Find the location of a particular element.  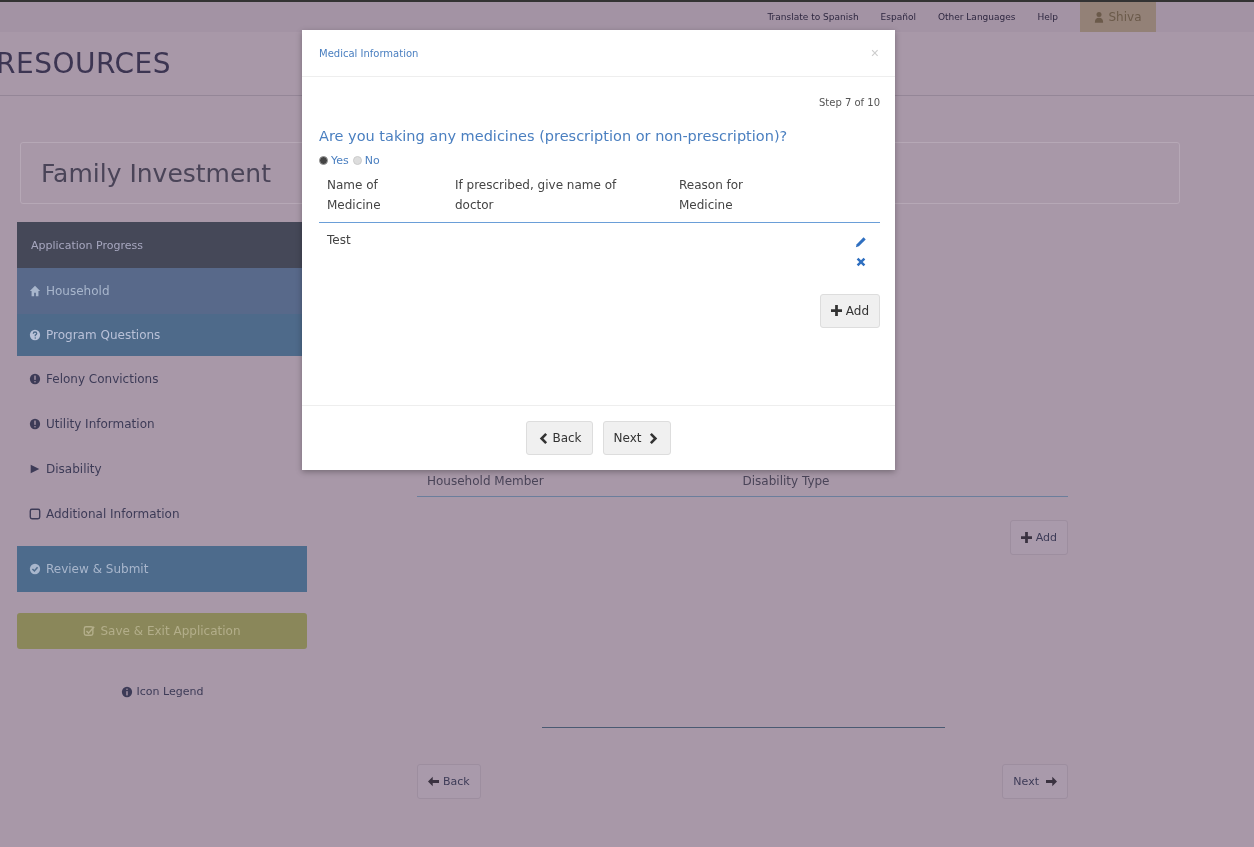

top-link: Other Languages is located at coordinates (976, 17).